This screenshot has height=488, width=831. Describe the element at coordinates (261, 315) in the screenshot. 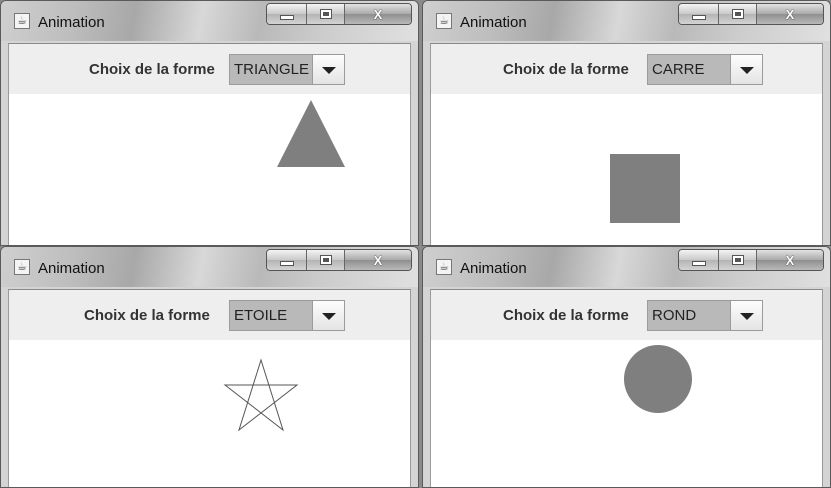

I see `shape-select-value: ETOILE` at that location.